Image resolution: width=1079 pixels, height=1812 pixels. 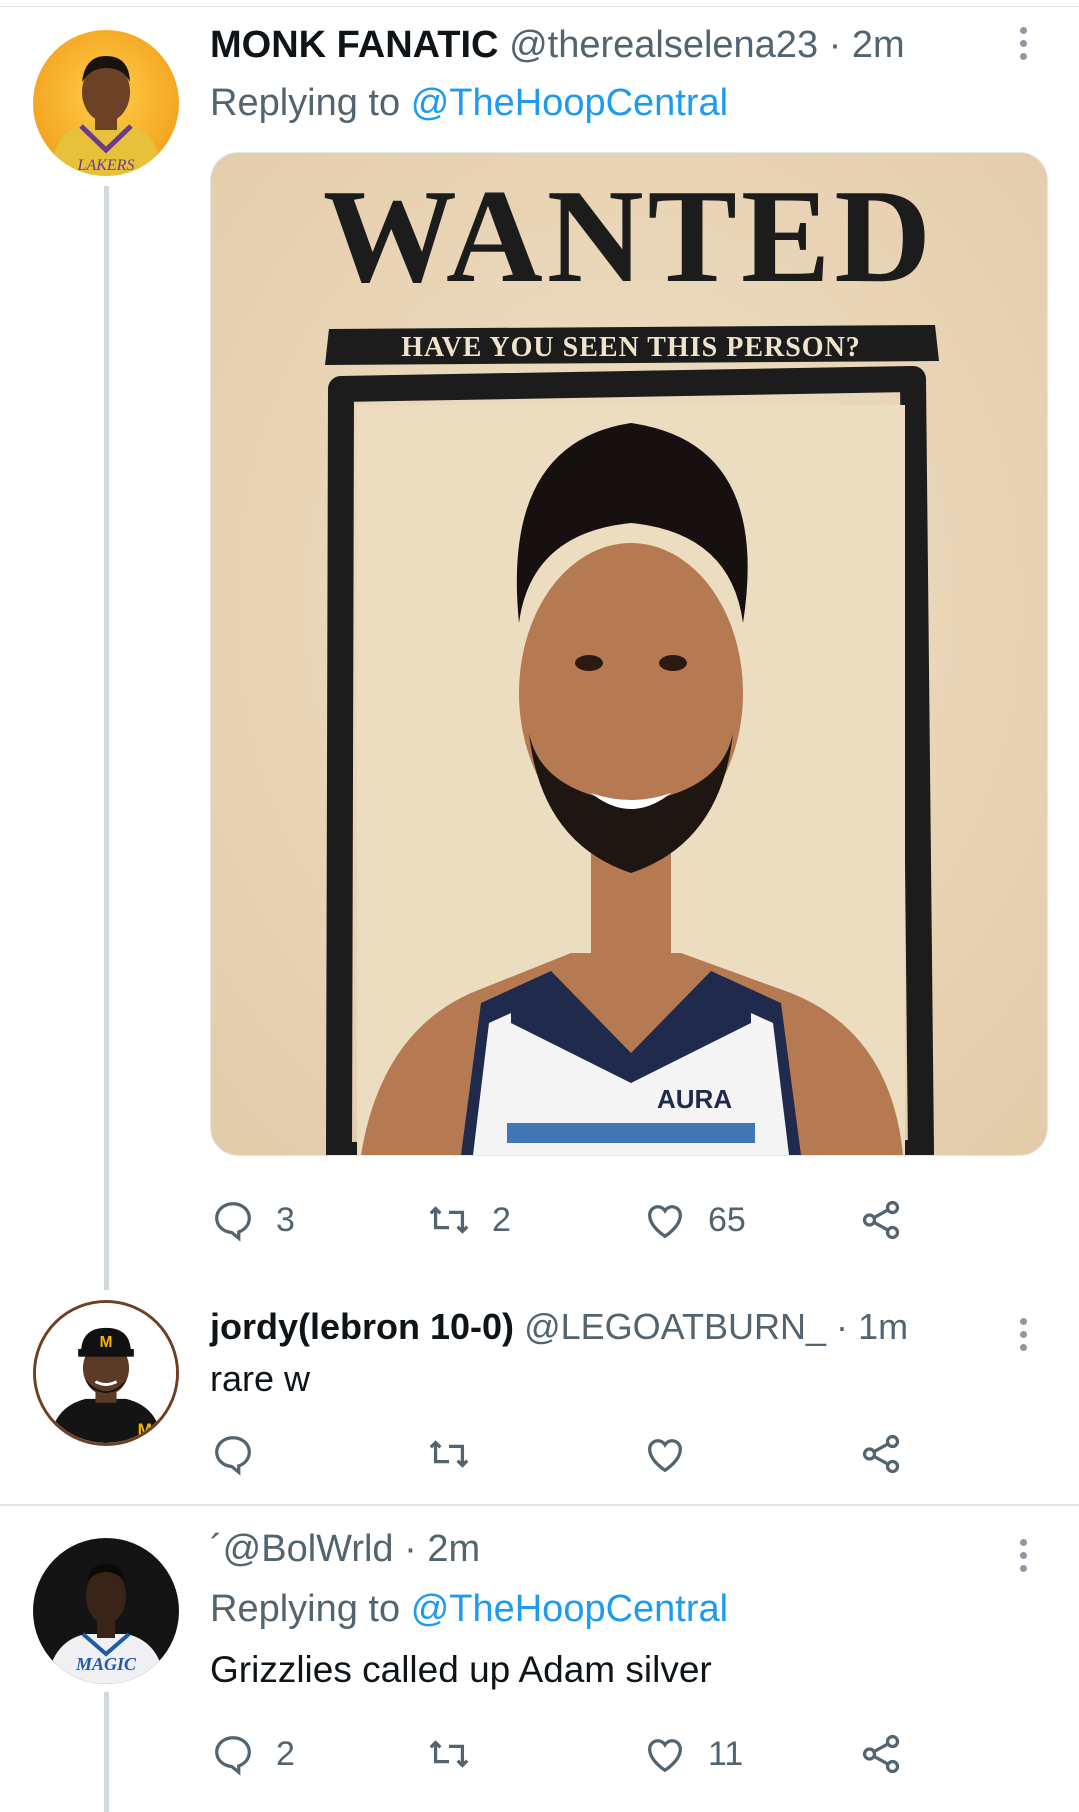 What do you see at coordinates (694, 1099) in the screenshot?
I see `jersey-sponsor: AURA` at bounding box center [694, 1099].